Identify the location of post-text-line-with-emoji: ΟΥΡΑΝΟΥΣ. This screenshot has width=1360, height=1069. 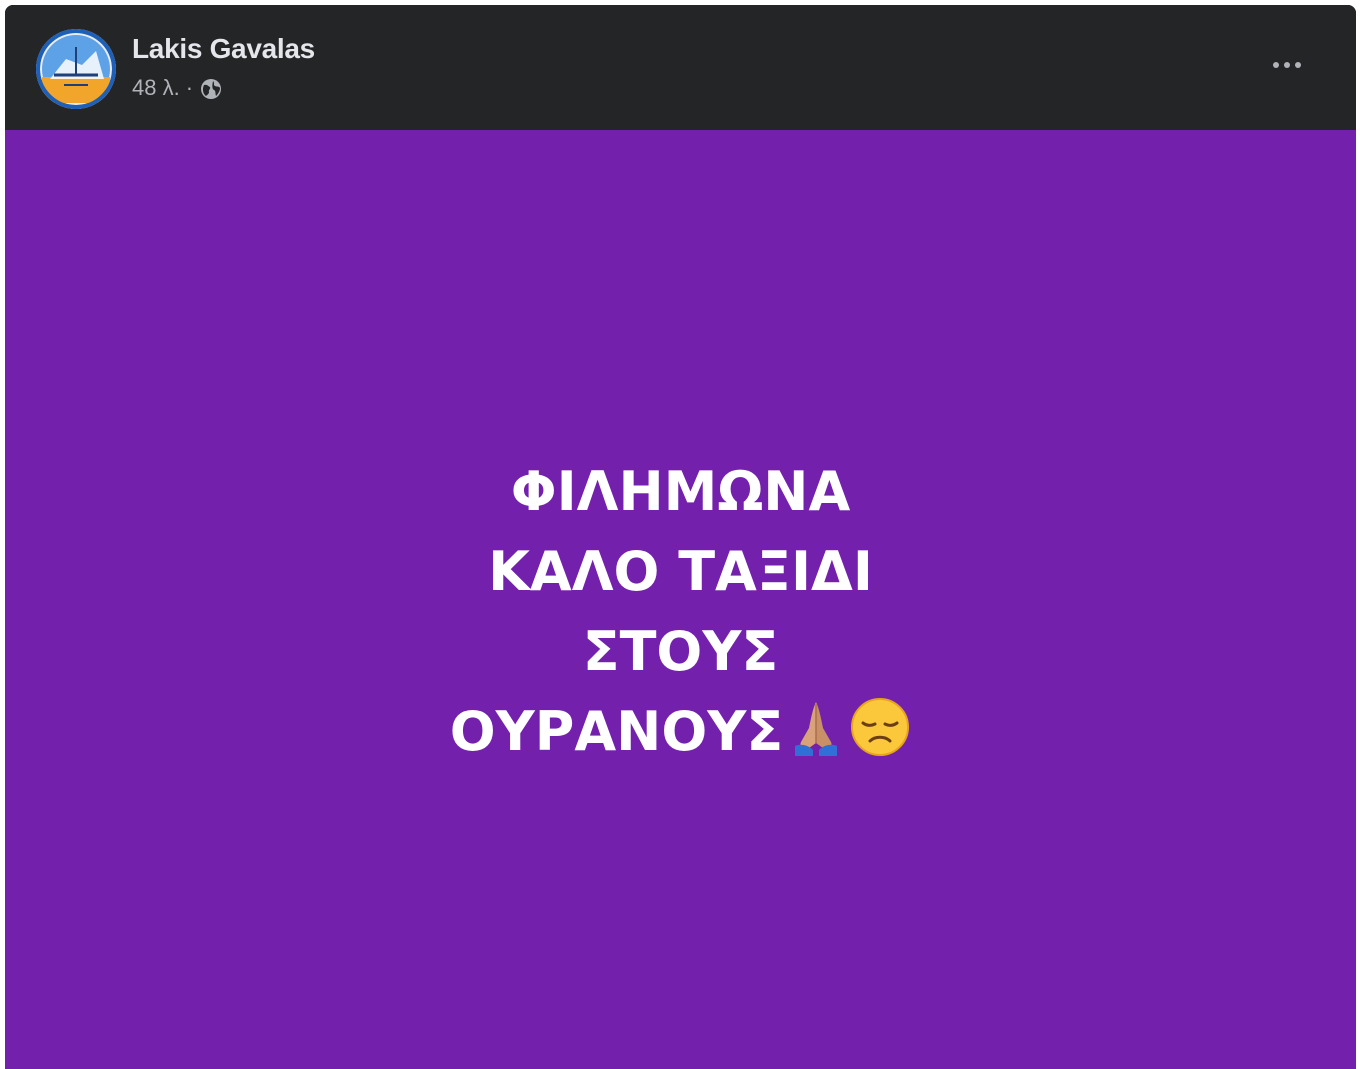
(680, 736).